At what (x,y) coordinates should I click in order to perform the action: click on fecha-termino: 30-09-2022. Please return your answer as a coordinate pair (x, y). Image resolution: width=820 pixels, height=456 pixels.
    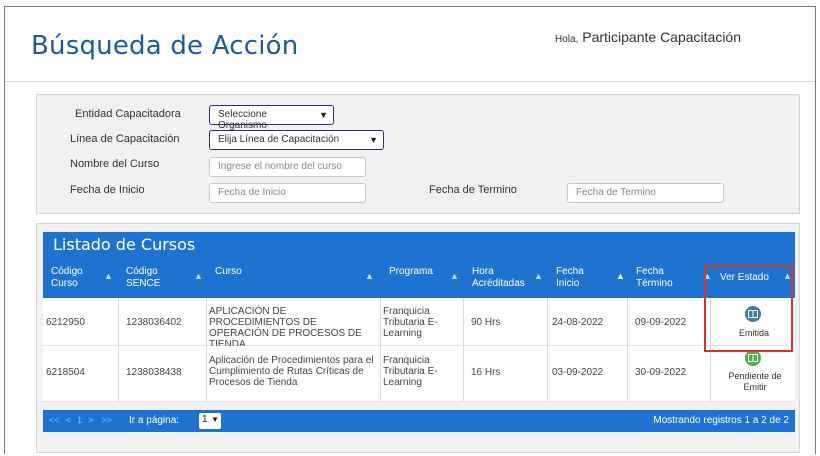
    Looking at the image, I should click on (661, 372).